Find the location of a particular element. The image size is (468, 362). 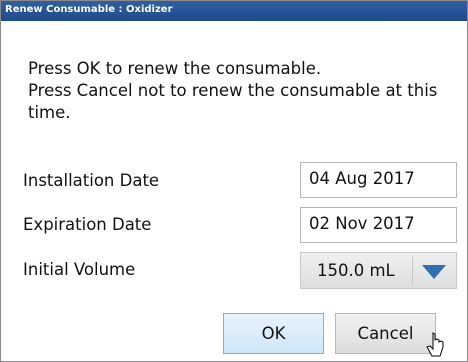

initial-volume-dropdown: 150.0 mL is located at coordinates (378, 270).